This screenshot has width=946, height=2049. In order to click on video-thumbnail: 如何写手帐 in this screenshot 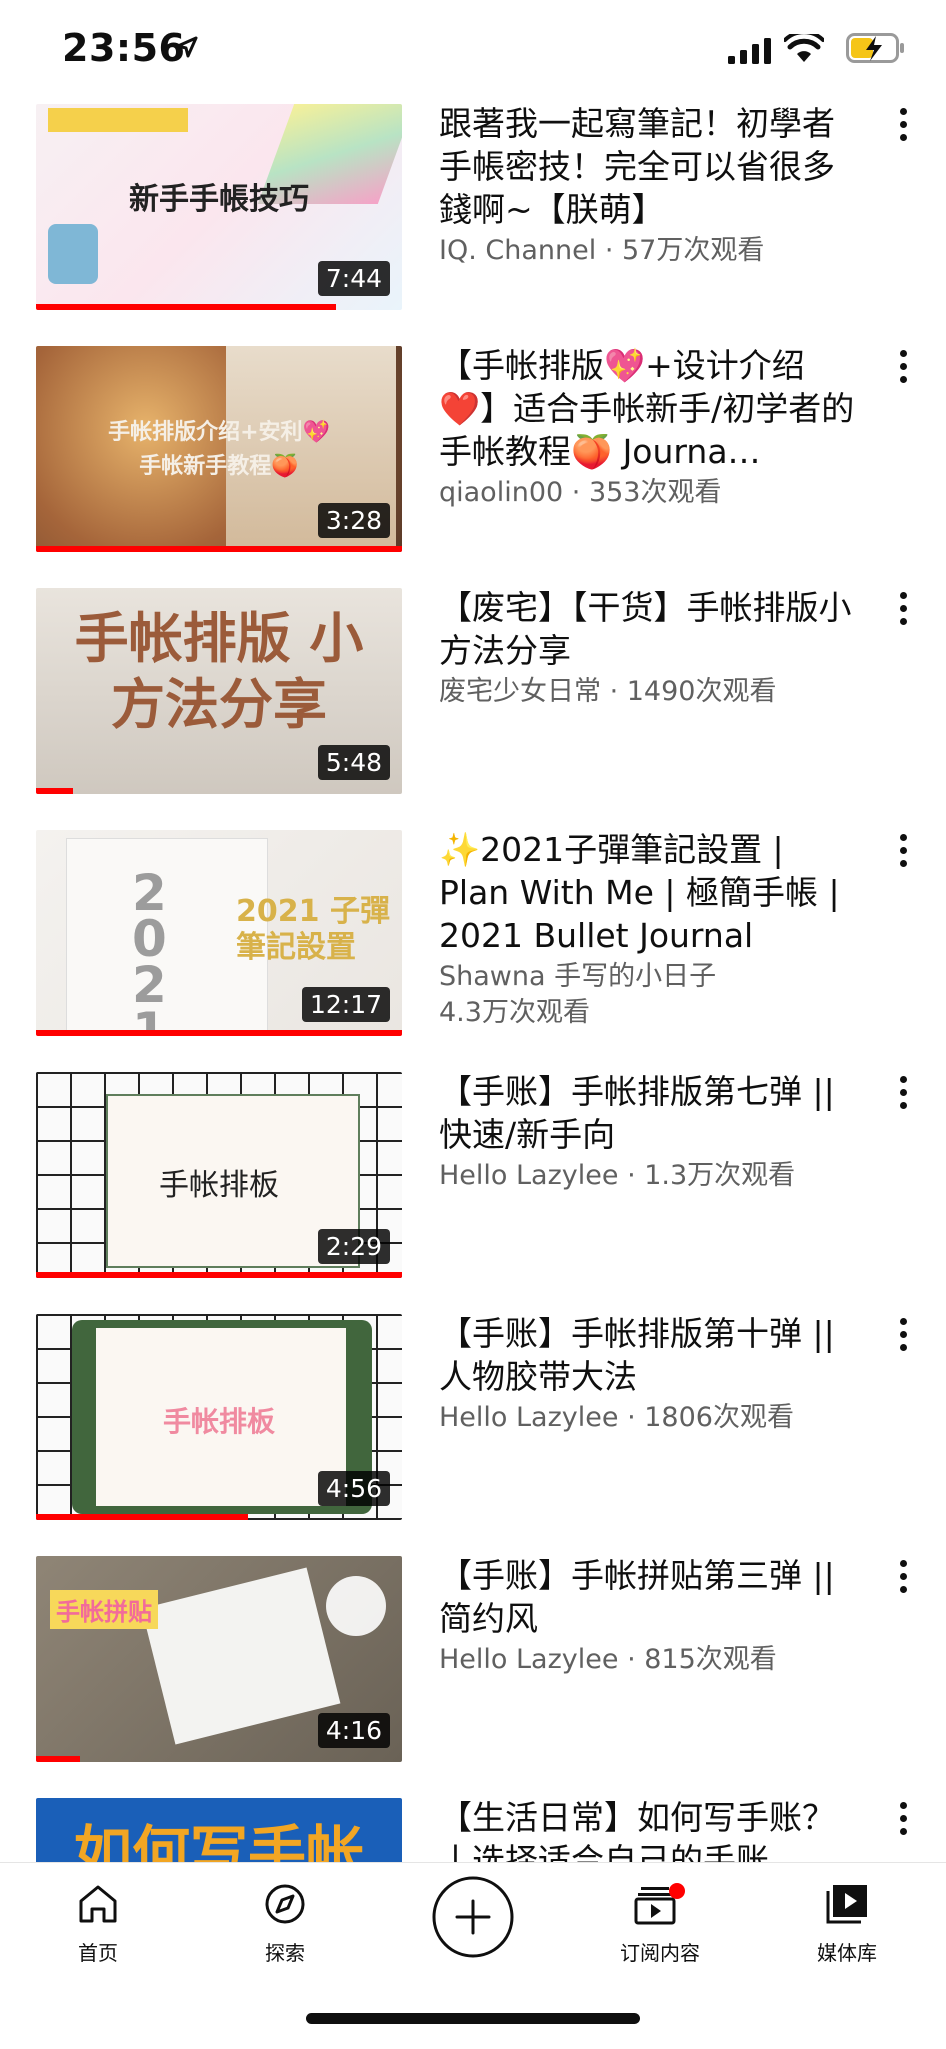, I will do `click(219, 1830)`.